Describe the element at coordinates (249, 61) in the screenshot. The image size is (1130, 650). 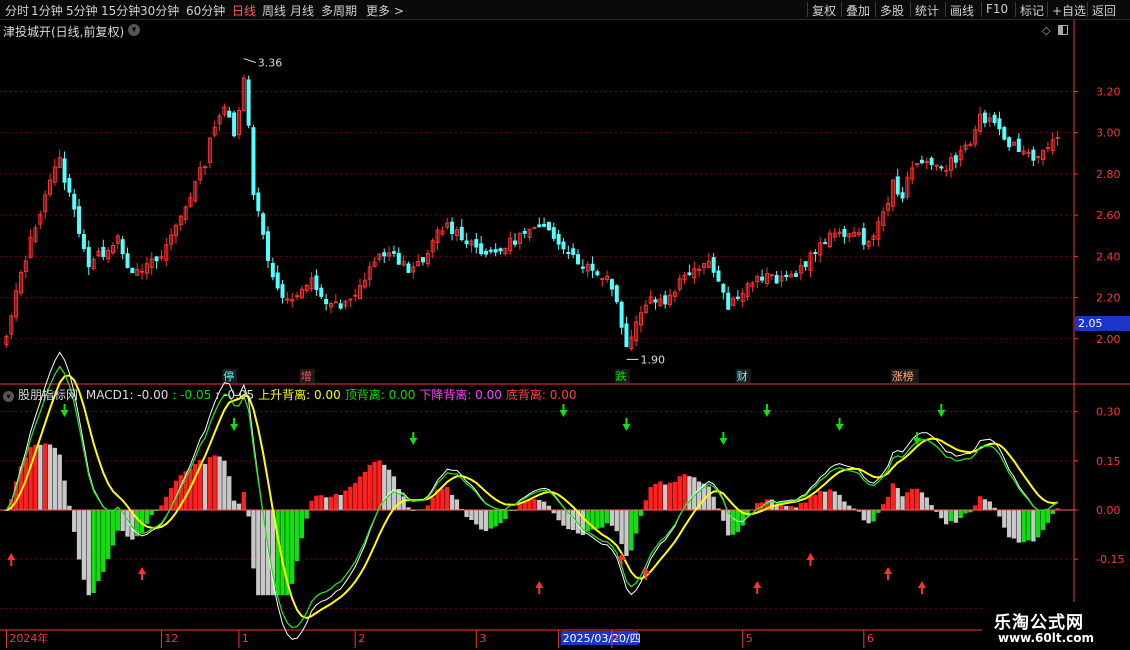
I see `high-marker` at that location.